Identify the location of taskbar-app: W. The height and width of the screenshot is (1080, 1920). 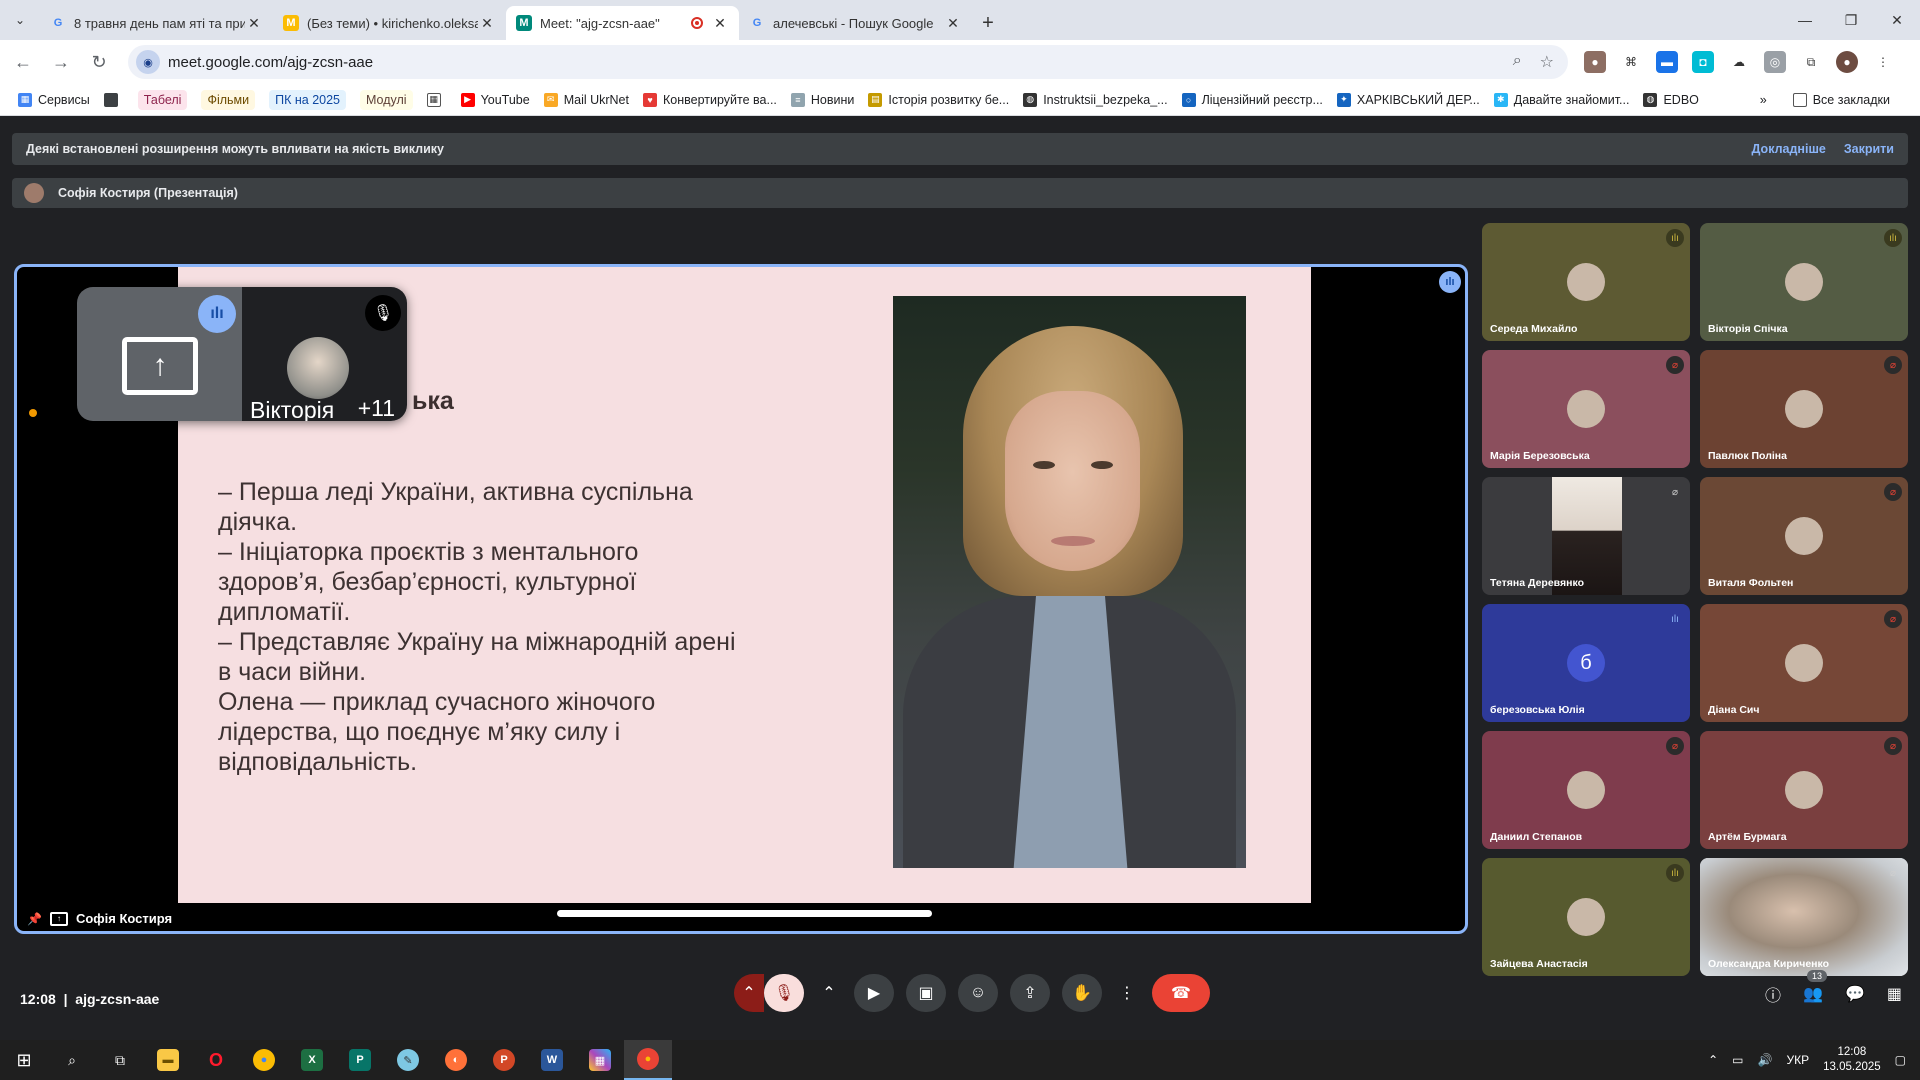
(552, 1060).